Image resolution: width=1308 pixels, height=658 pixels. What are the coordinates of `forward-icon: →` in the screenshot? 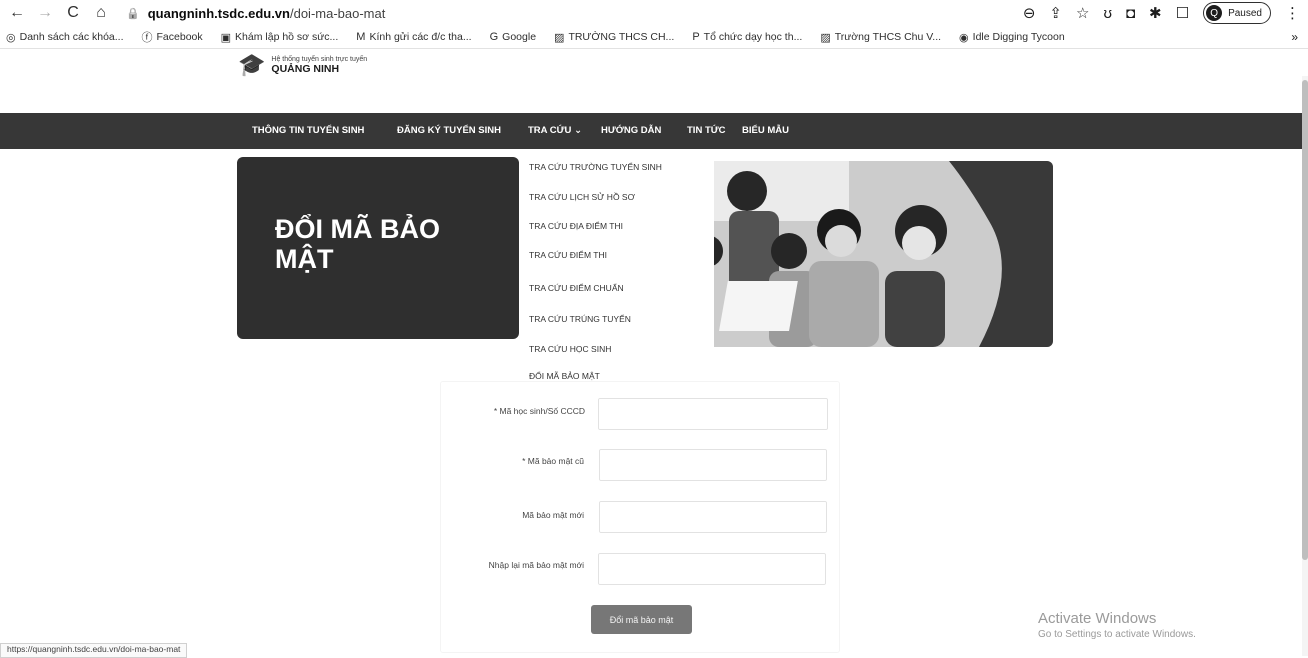 It's located at (45, 13).